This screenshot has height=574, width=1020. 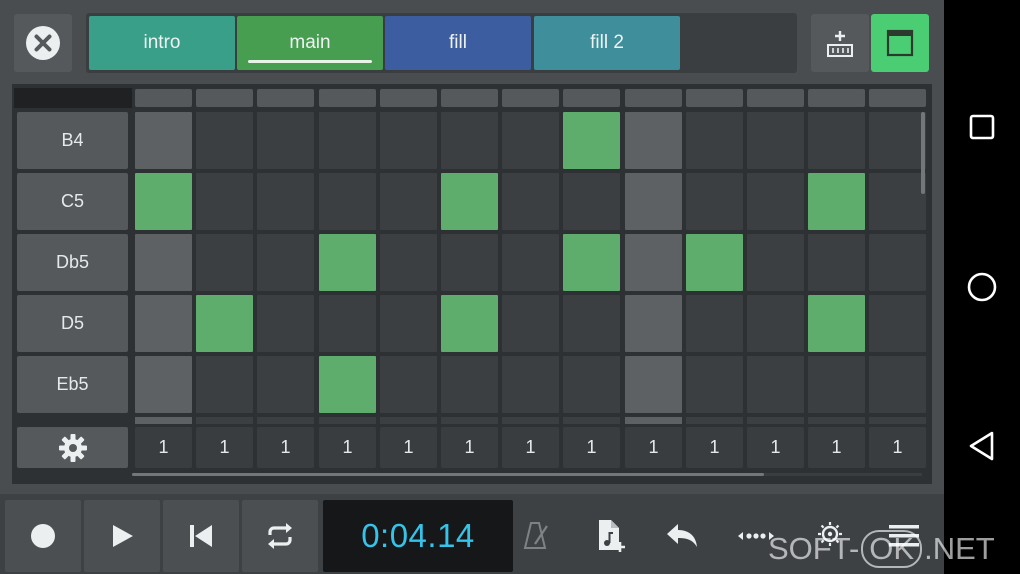 I want to click on close-button, so click(x=43, y=43).